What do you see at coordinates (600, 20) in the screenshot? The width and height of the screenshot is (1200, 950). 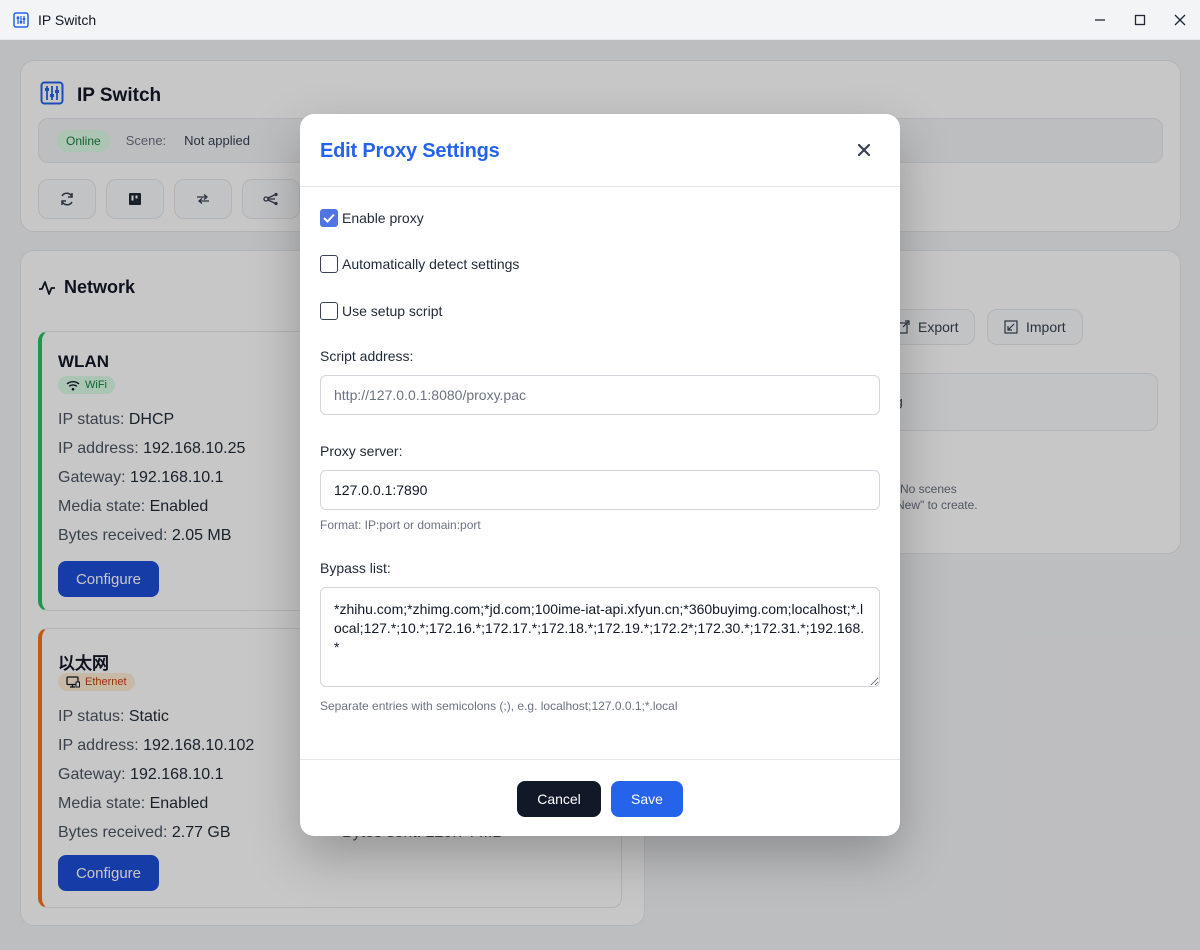 I see `window-titlebar: IP Switch` at bounding box center [600, 20].